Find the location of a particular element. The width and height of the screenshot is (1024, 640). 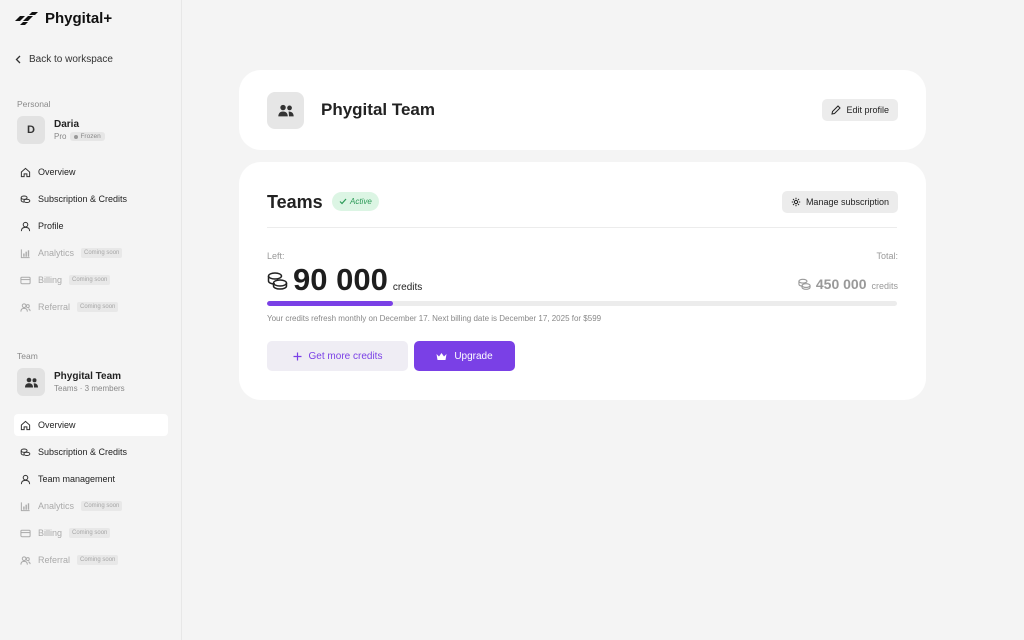

sidebar-item-referral: Referral Coming soon is located at coordinates (91, 307).